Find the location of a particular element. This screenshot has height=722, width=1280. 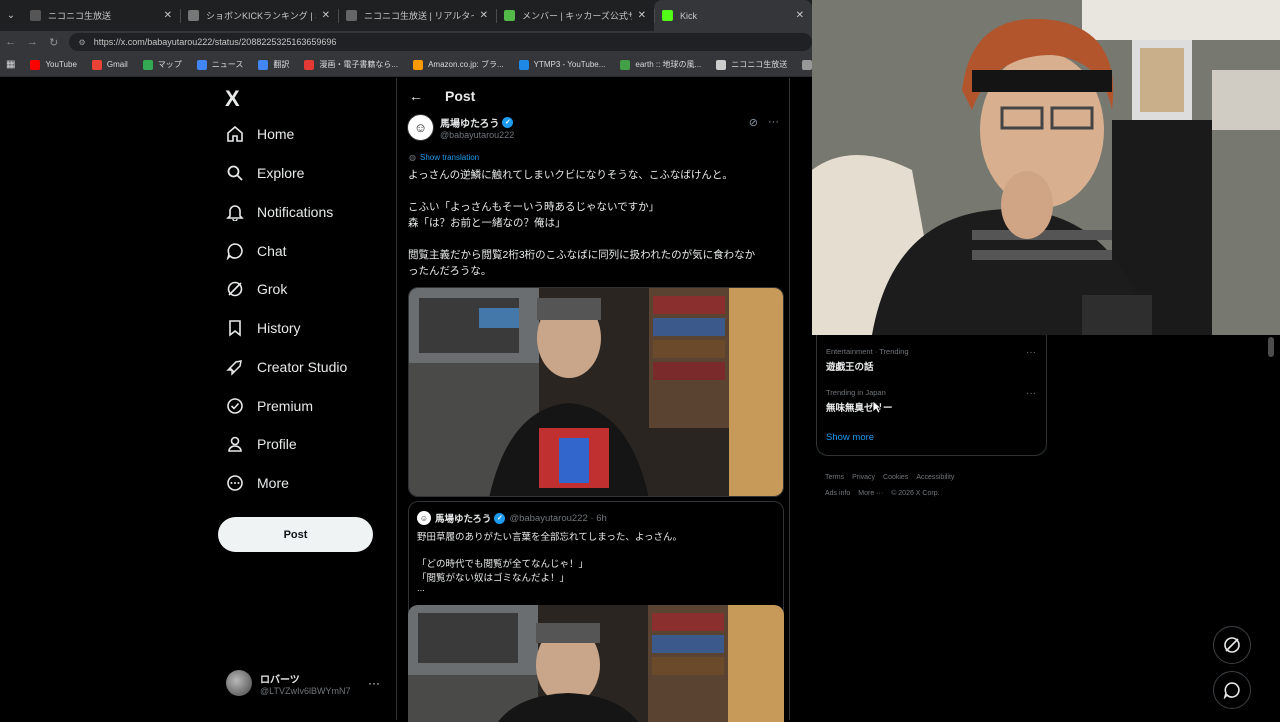

post-image is located at coordinates (596, 392).